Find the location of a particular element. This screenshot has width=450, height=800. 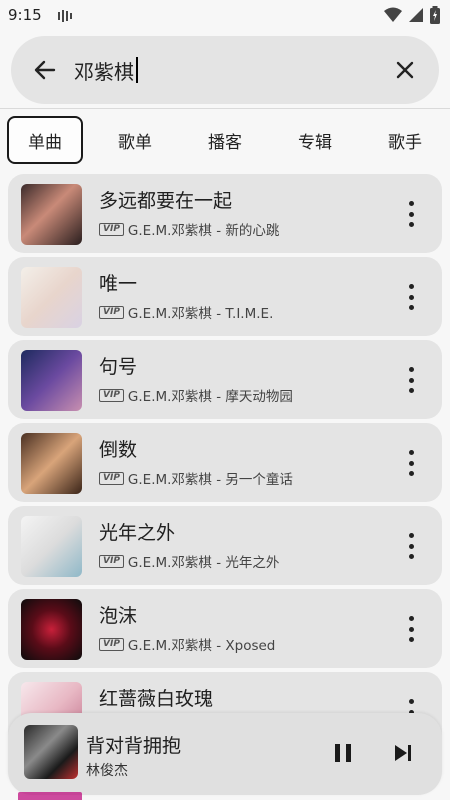

search-input: 邓紫棋 is located at coordinates (106, 70).